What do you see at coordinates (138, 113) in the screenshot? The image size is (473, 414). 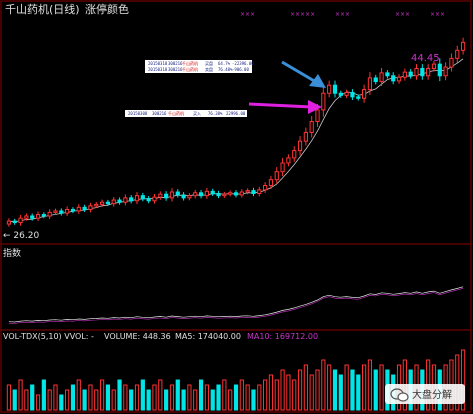 I see `annotation-cell: 20150308` at bounding box center [138, 113].